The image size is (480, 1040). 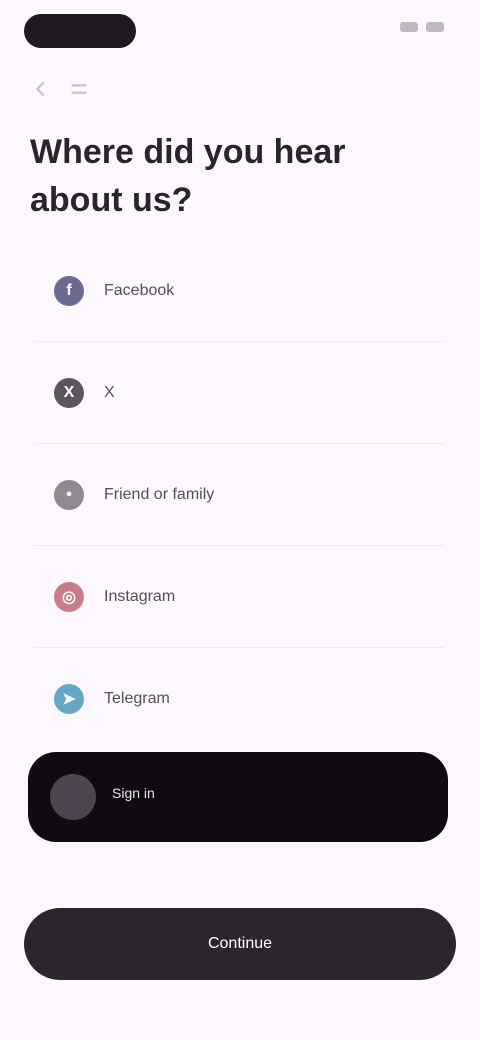 What do you see at coordinates (69, 699) in the screenshot?
I see `telegram-icon: ➤` at bounding box center [69, 699].